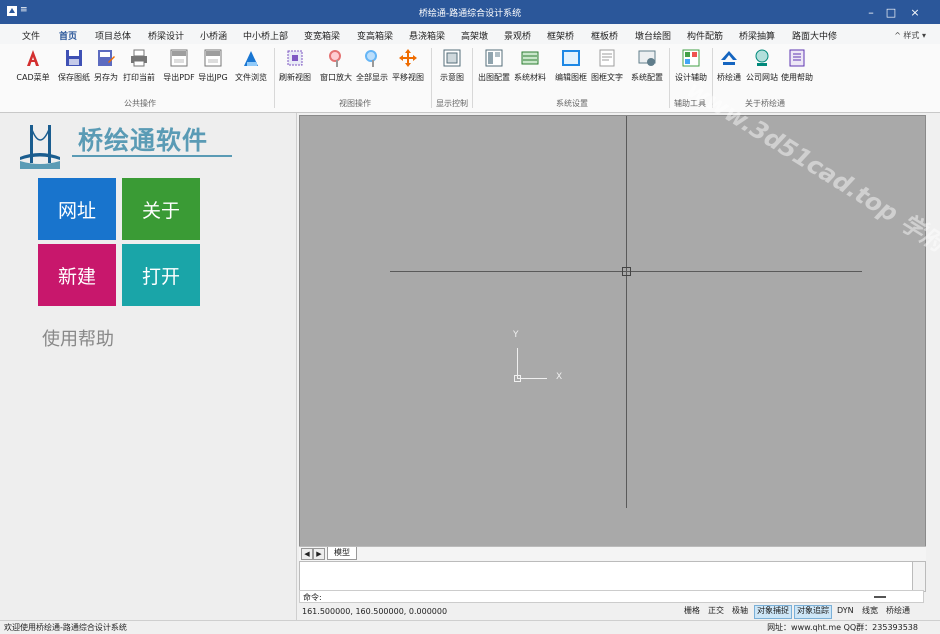 The image size is (940, 634). I want to click on ucs-y-axis, so click(517, 363).